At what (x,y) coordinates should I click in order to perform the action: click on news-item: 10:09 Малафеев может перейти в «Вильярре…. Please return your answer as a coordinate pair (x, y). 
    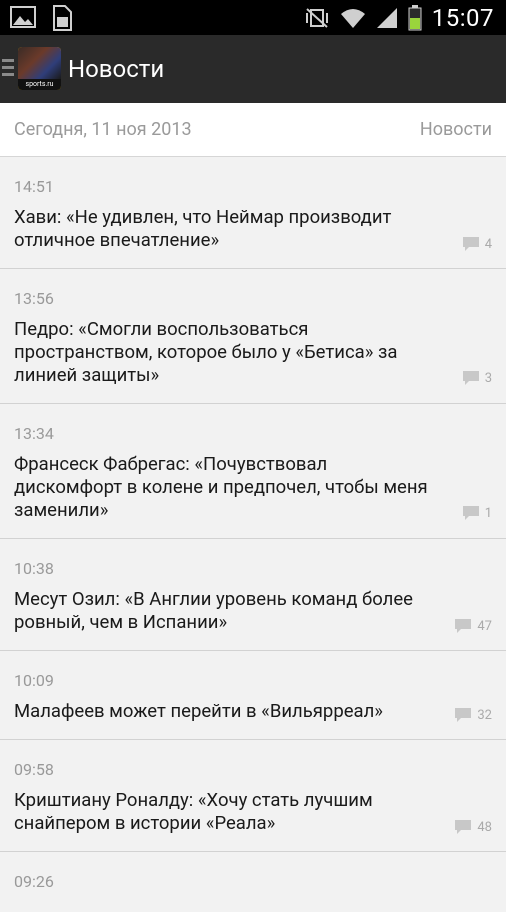
    Looking at the image, I should click on (253, 695).